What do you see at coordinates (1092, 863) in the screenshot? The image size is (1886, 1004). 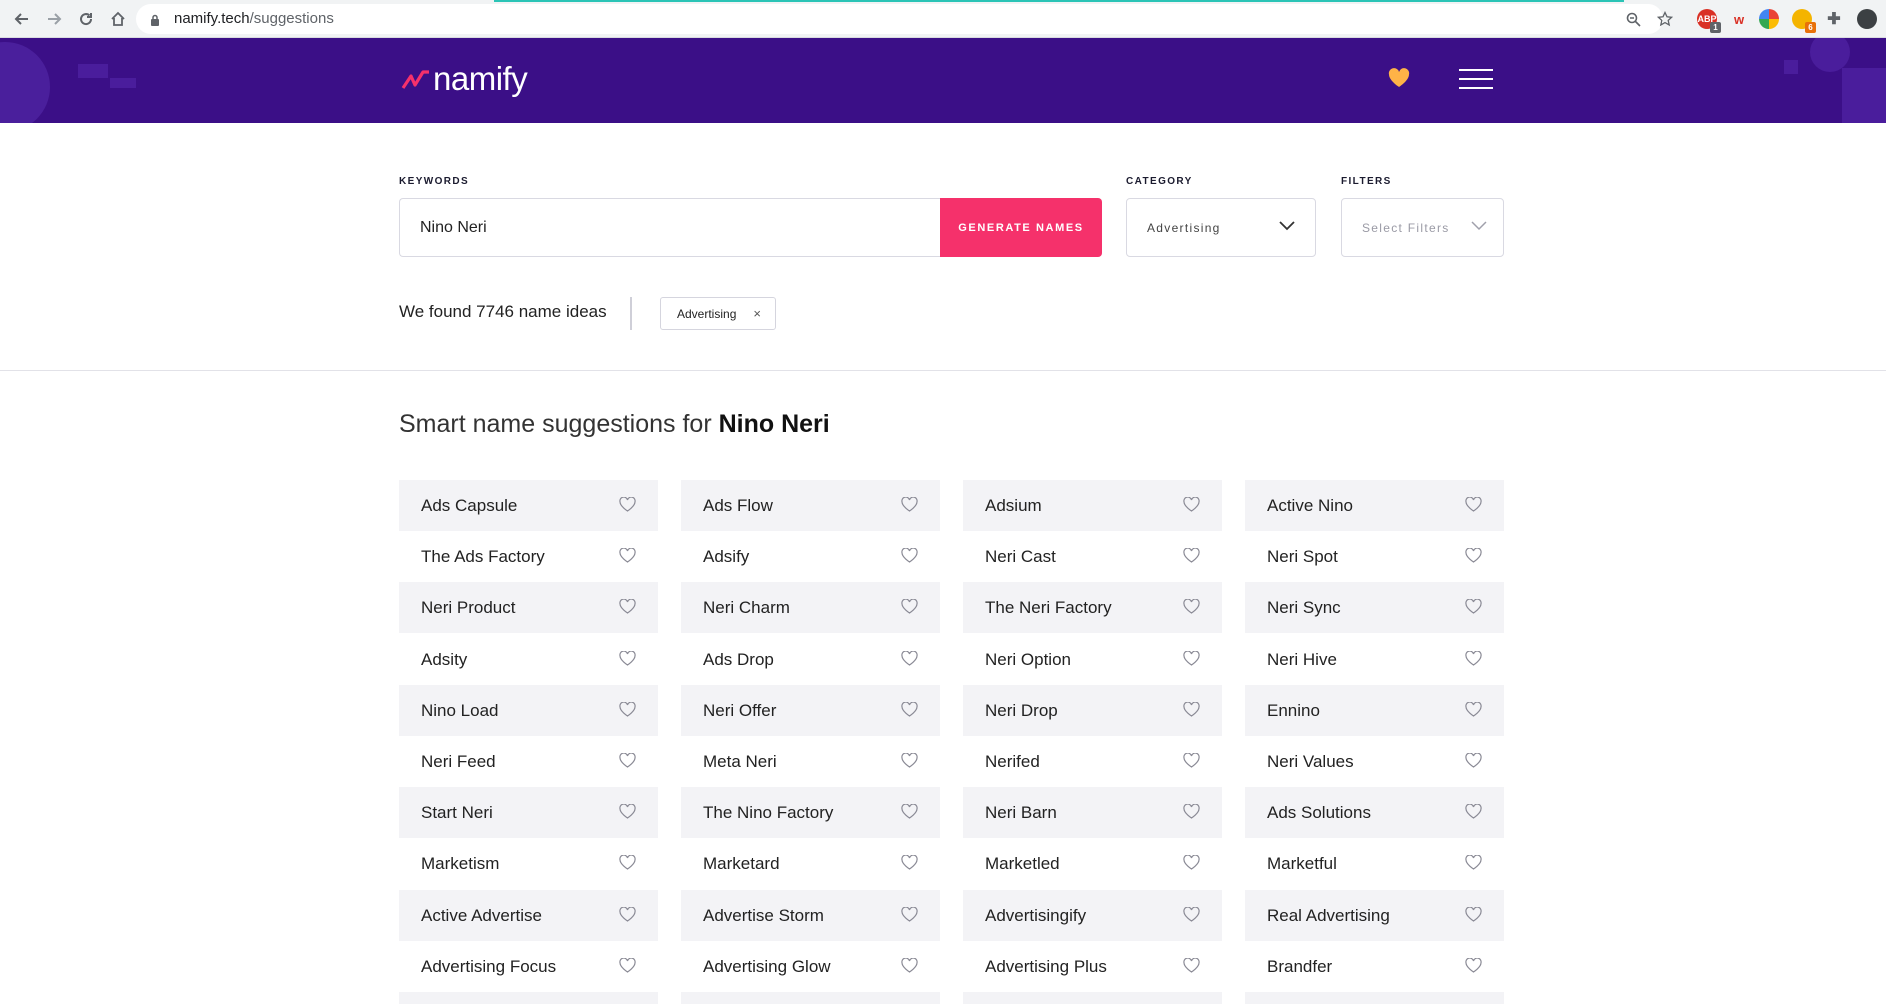 I see `name-card: Marketled` at bounding box center [1092, 863].